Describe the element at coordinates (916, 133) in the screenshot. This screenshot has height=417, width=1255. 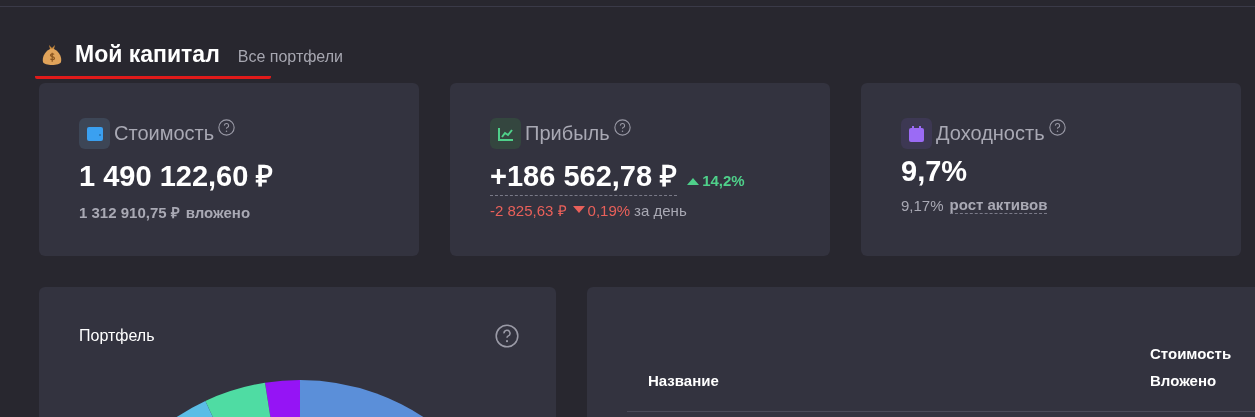
I see `calendar-icon` at that location.